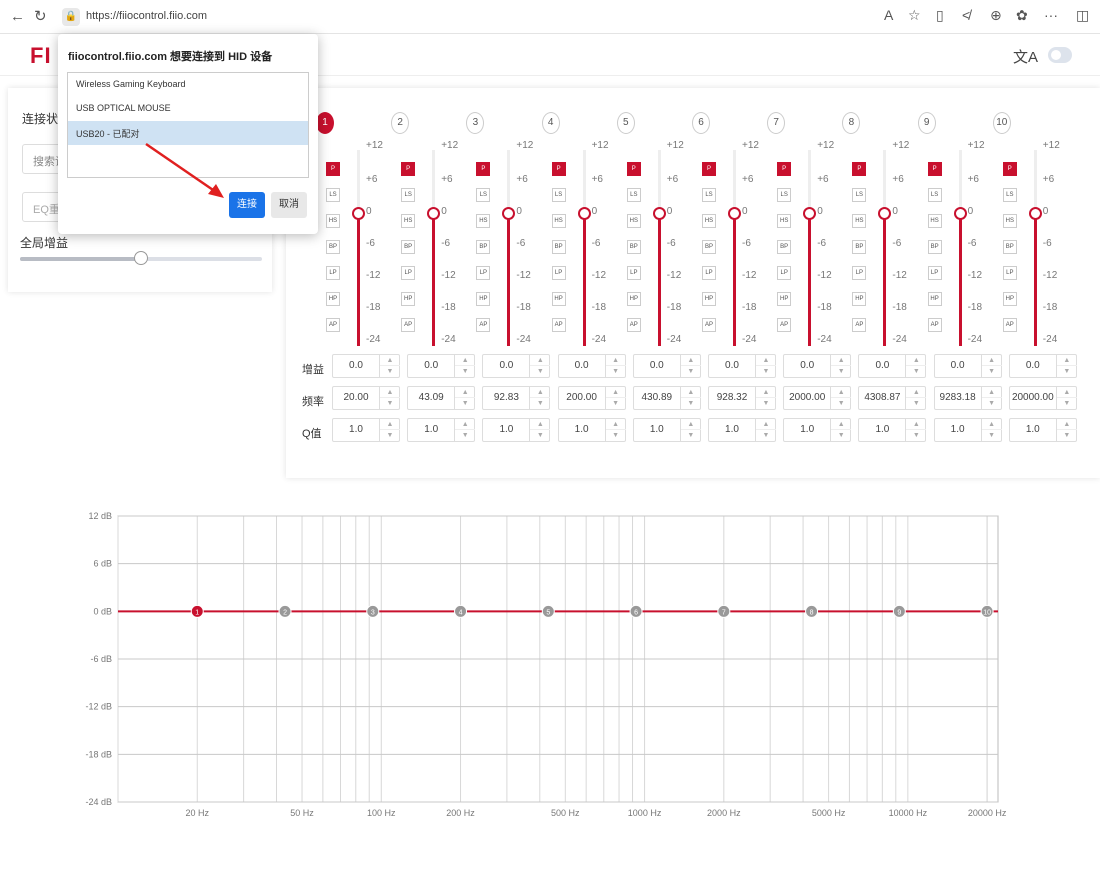 Image resolution: width=1100 pixels, height=892 pixels. I want to click on favorites-bar-icon: ≮, so click(966, 15).